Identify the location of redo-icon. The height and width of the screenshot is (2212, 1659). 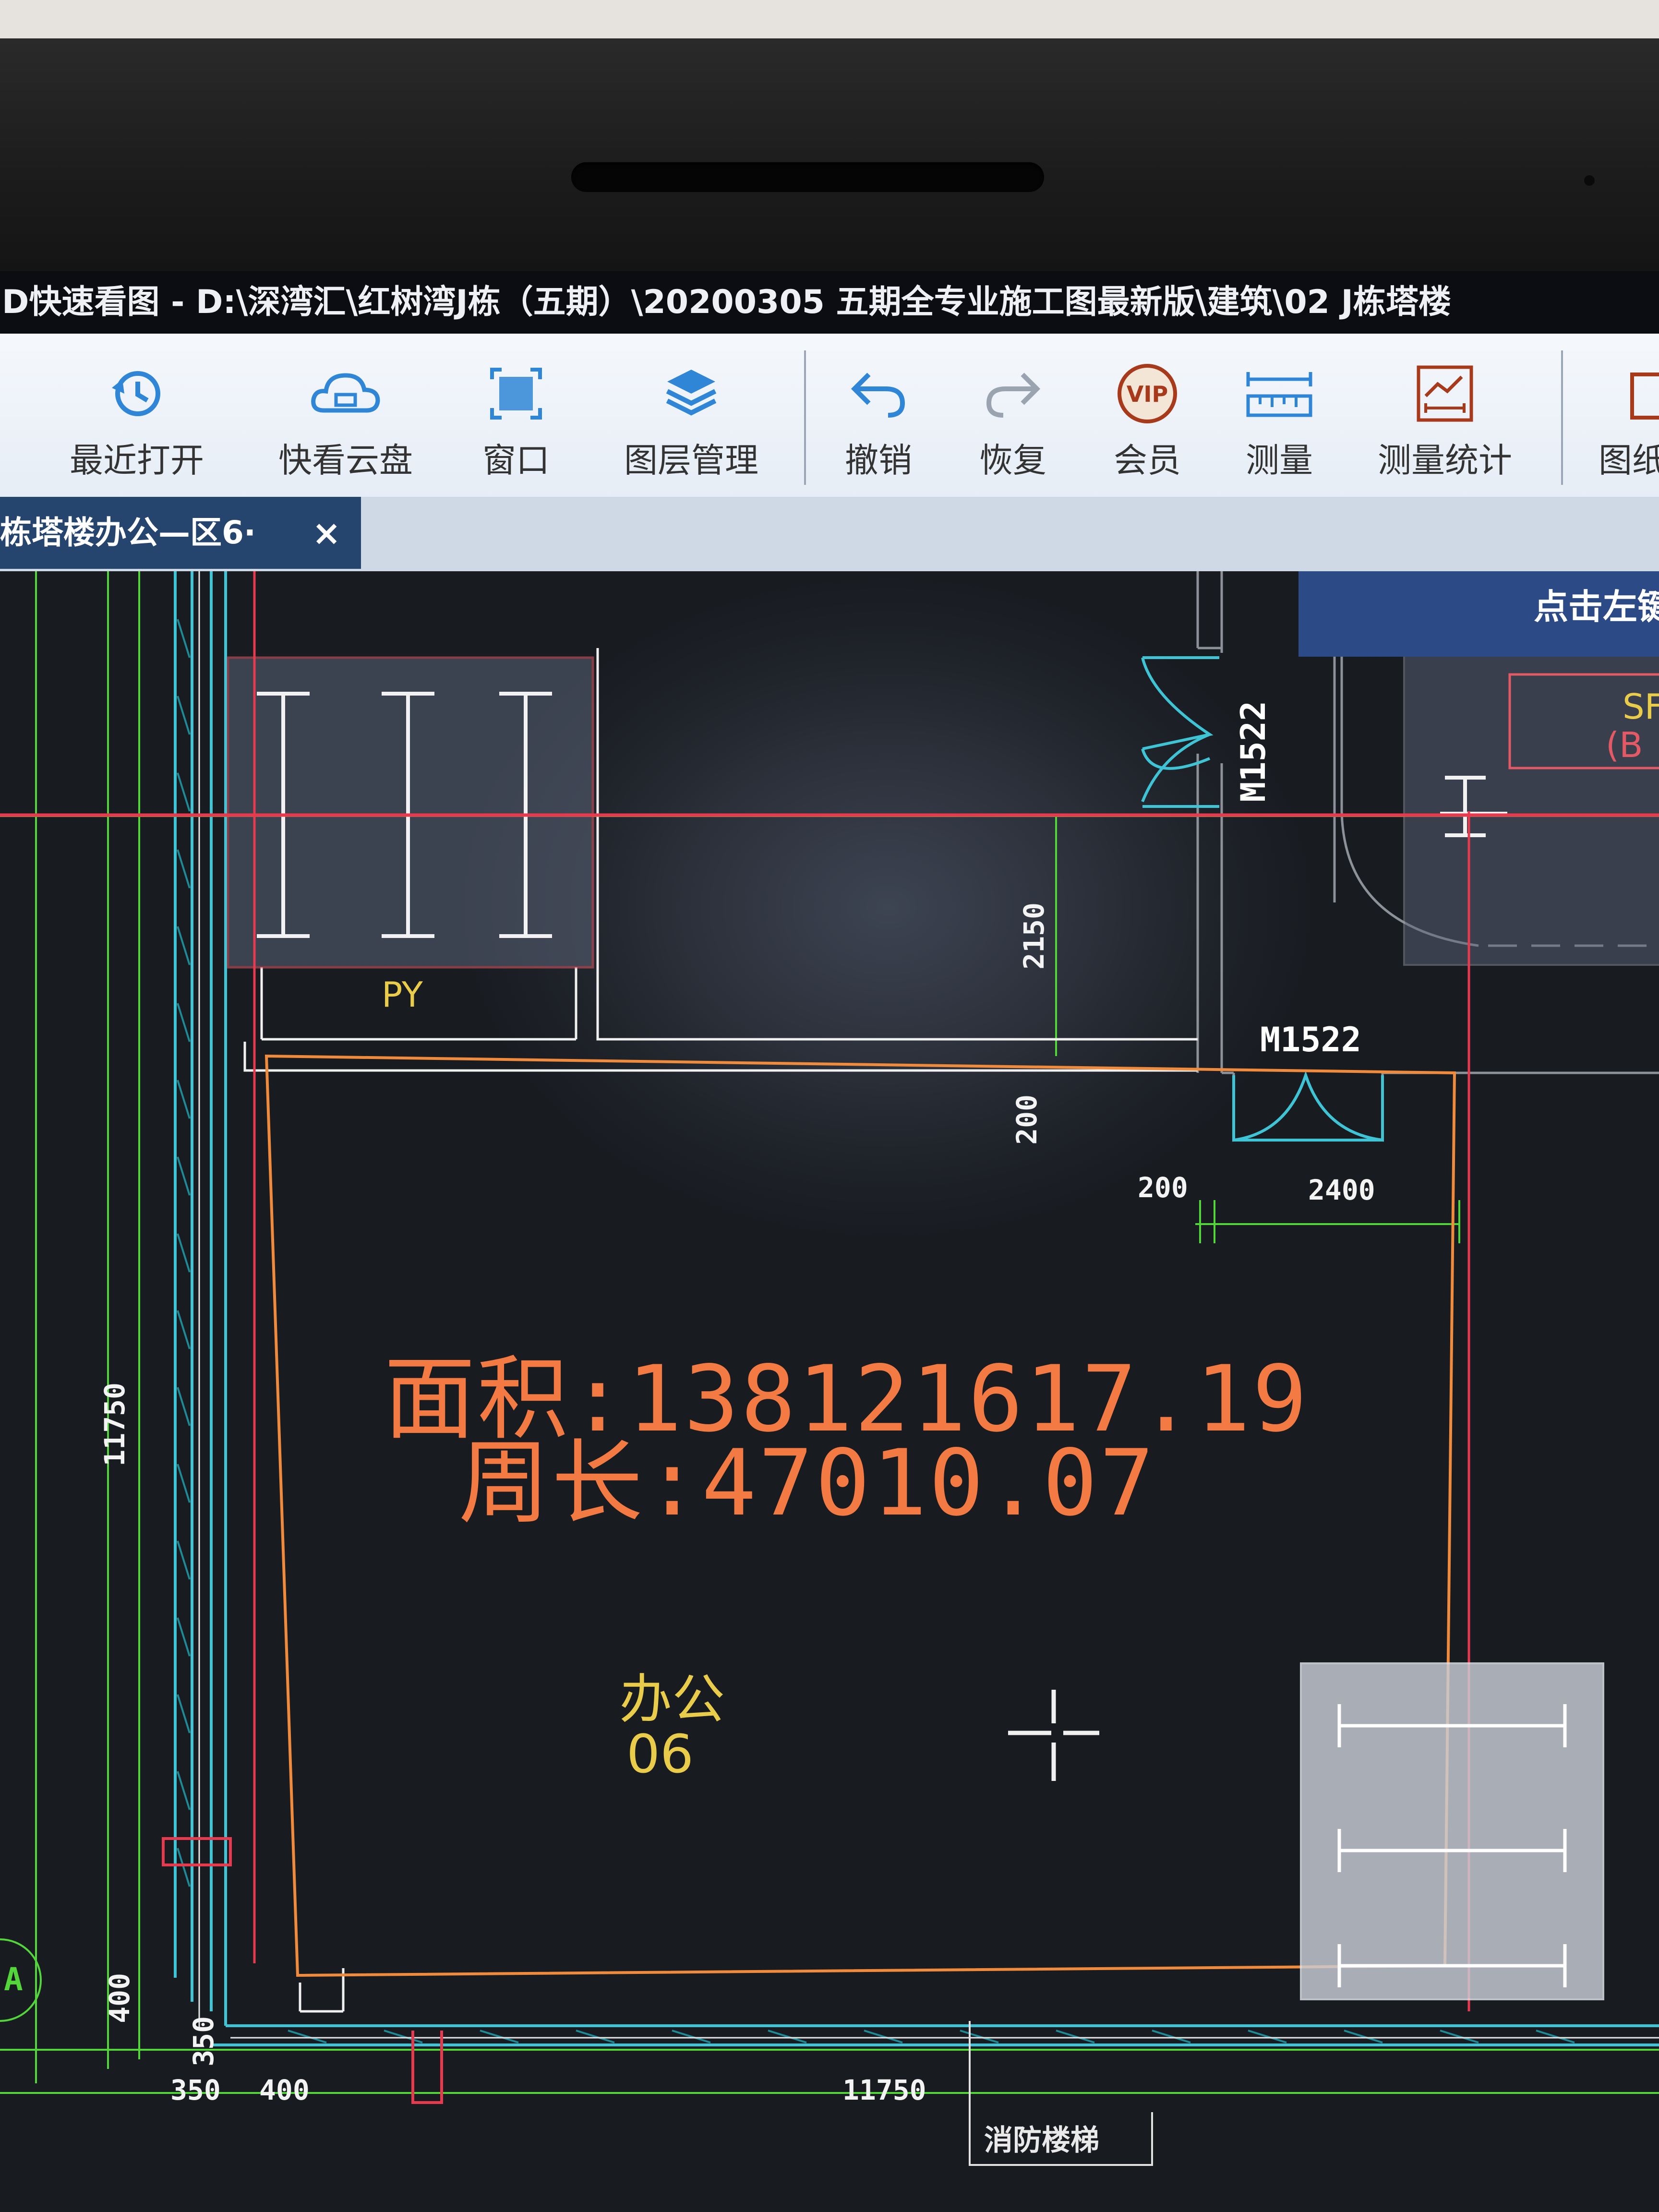
(1013, 393).